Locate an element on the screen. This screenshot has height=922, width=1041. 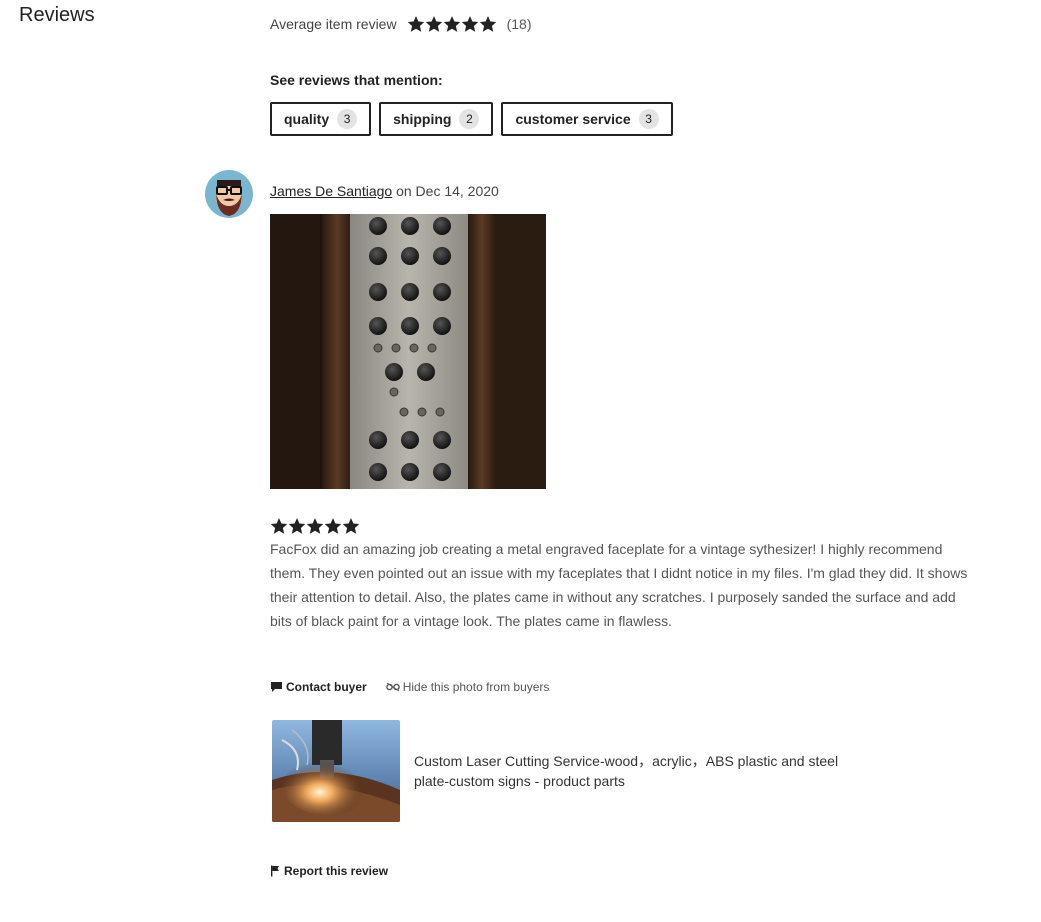
hide-photo-label: Hide this photo from buyers is located at coordinates (476, 687).